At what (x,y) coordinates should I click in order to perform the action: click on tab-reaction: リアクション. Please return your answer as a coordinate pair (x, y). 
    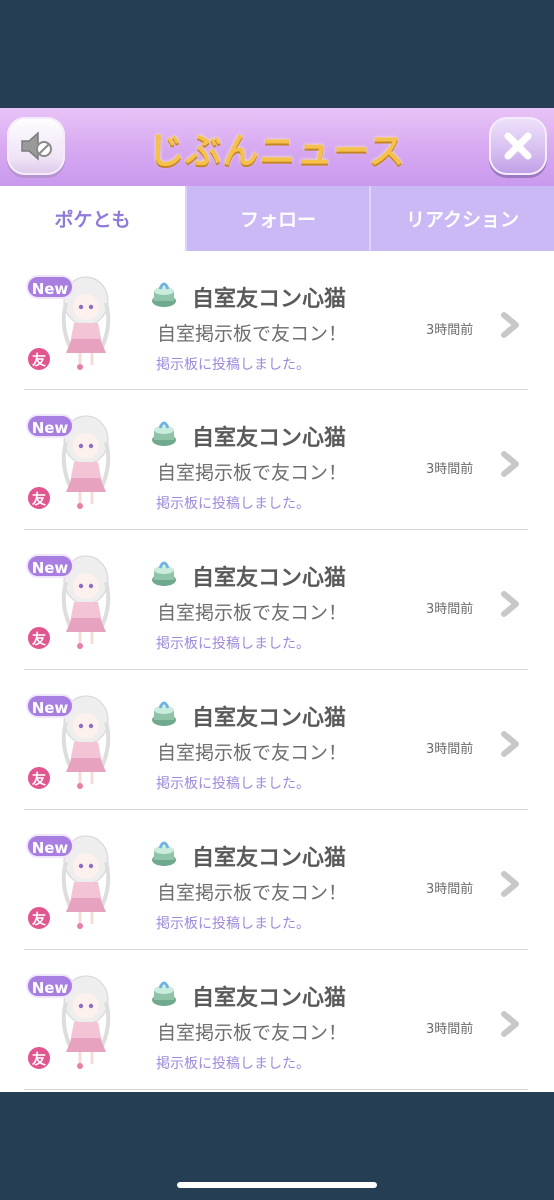
    Looking at the image, I should click on (461, 218).